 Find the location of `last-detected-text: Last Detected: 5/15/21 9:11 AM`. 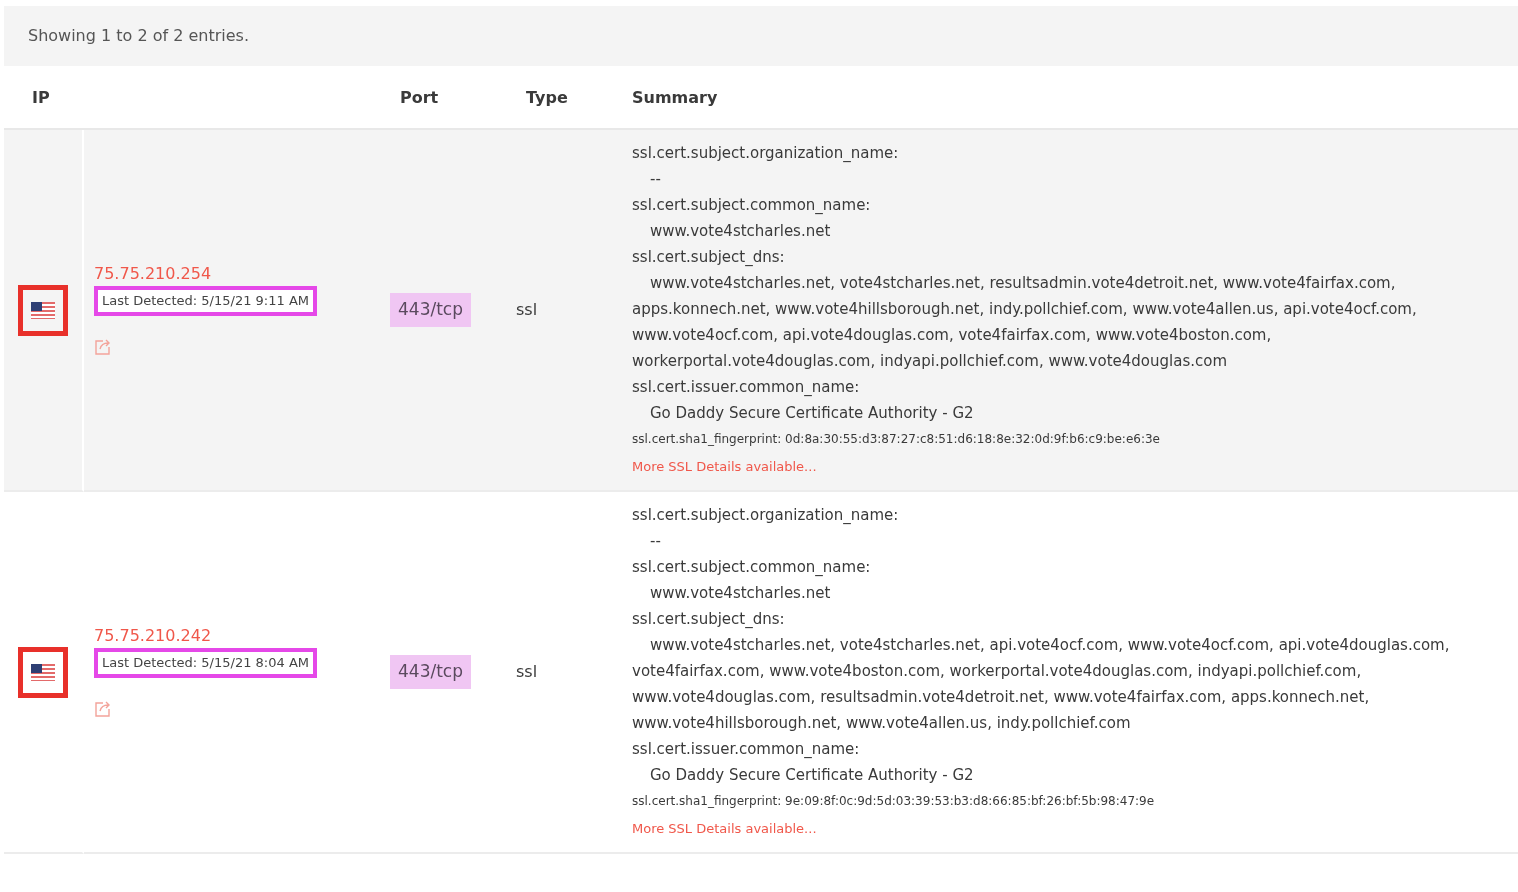

last-detected-text: Last Detected: 5/15/21 9:11 AM is located at coordinates (205, 301).